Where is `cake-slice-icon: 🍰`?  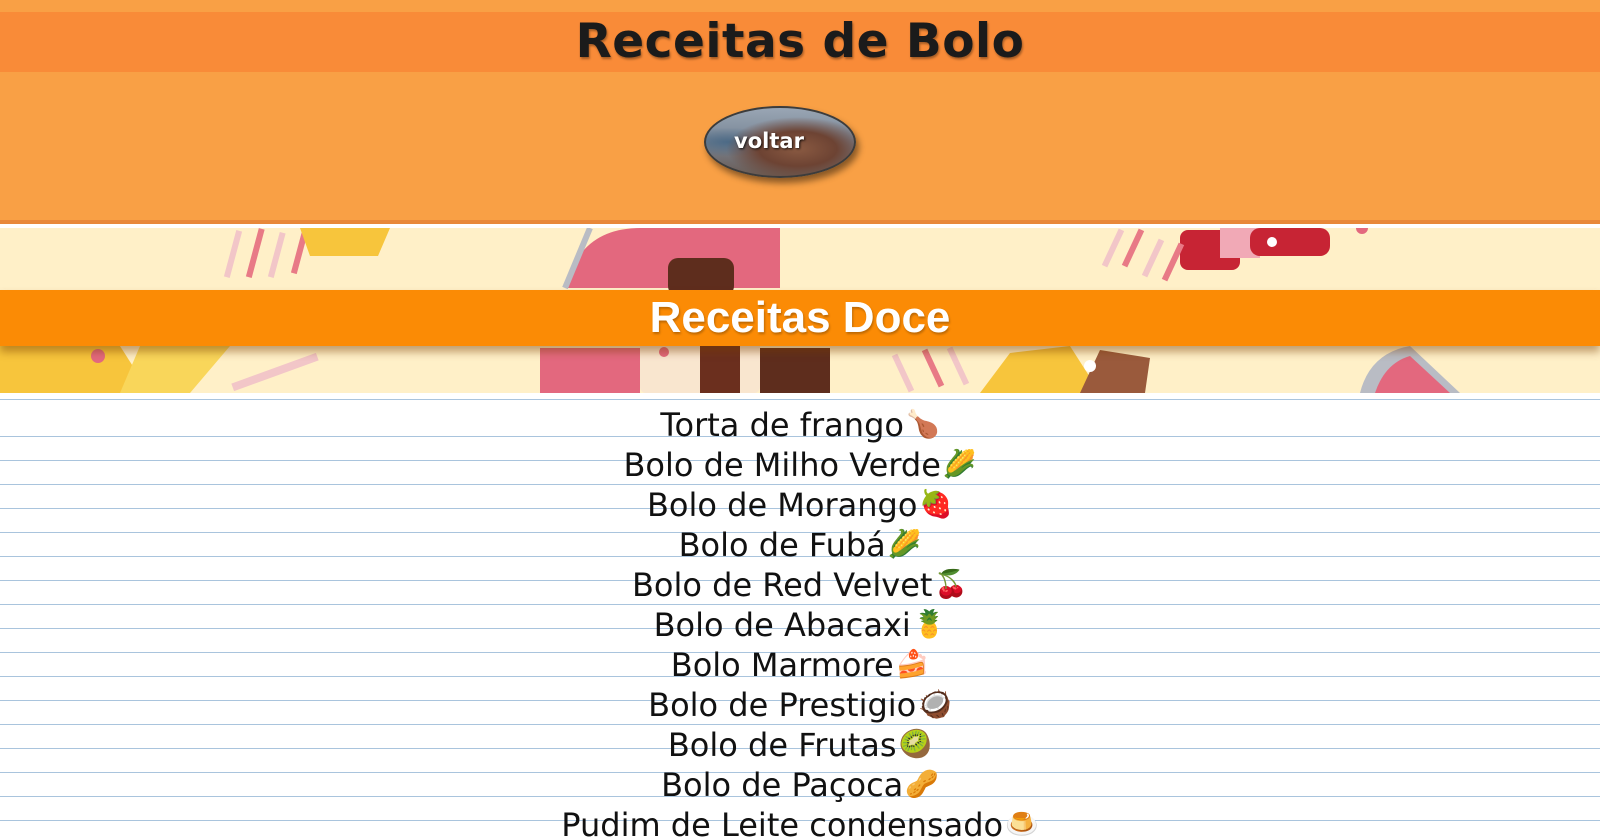
cake-slice-icon: 🍰 is located at coordinates (912, 664).